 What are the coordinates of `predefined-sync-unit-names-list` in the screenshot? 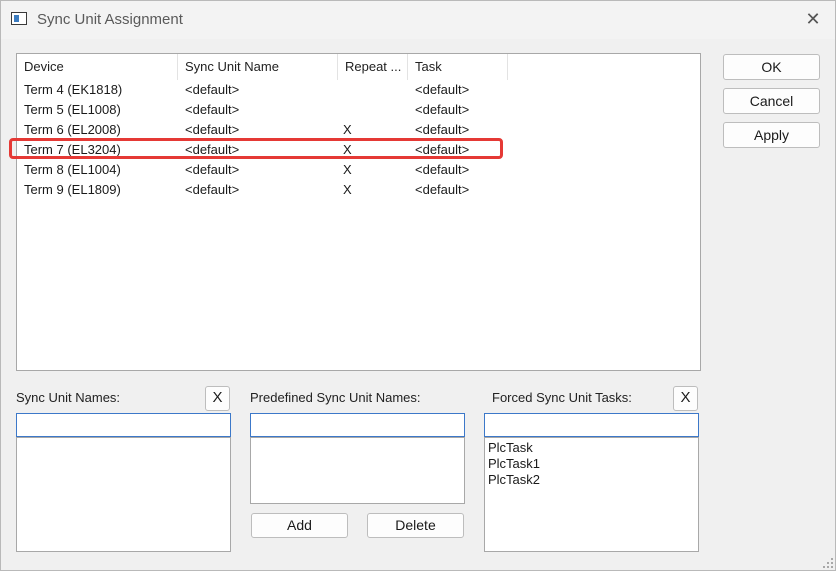 It's located at (357, 470).